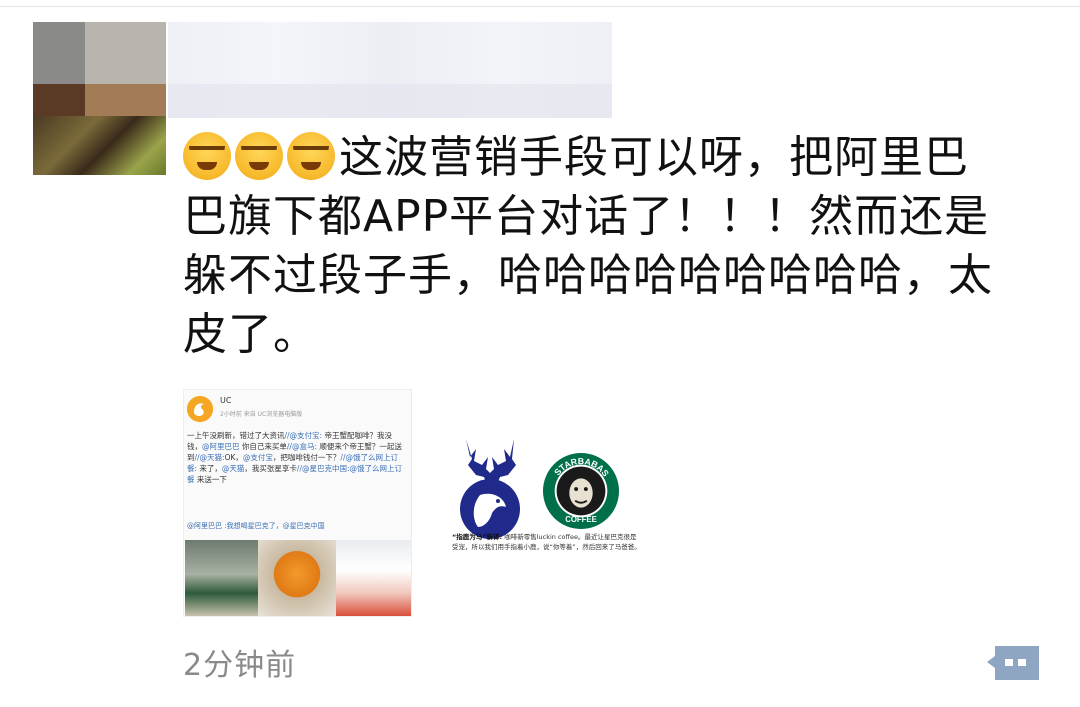 The width and height of the screenshot is (1080, 707). I want to click on post-text-line-4: 皮了。, so click(250, 334).